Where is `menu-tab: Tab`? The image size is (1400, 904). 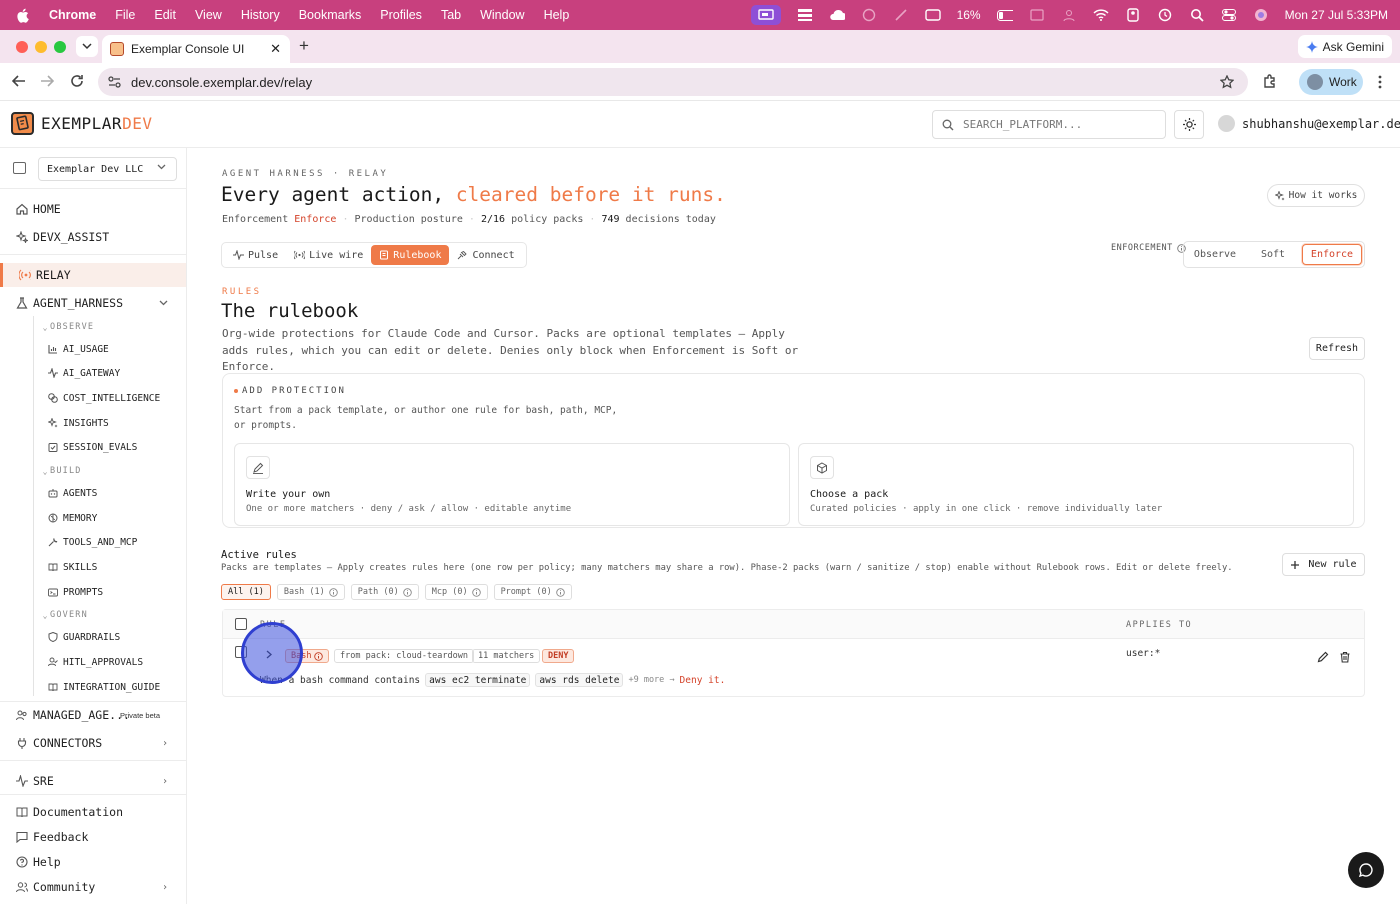
menu-tab: Tab is located at coordinates (451, 15).